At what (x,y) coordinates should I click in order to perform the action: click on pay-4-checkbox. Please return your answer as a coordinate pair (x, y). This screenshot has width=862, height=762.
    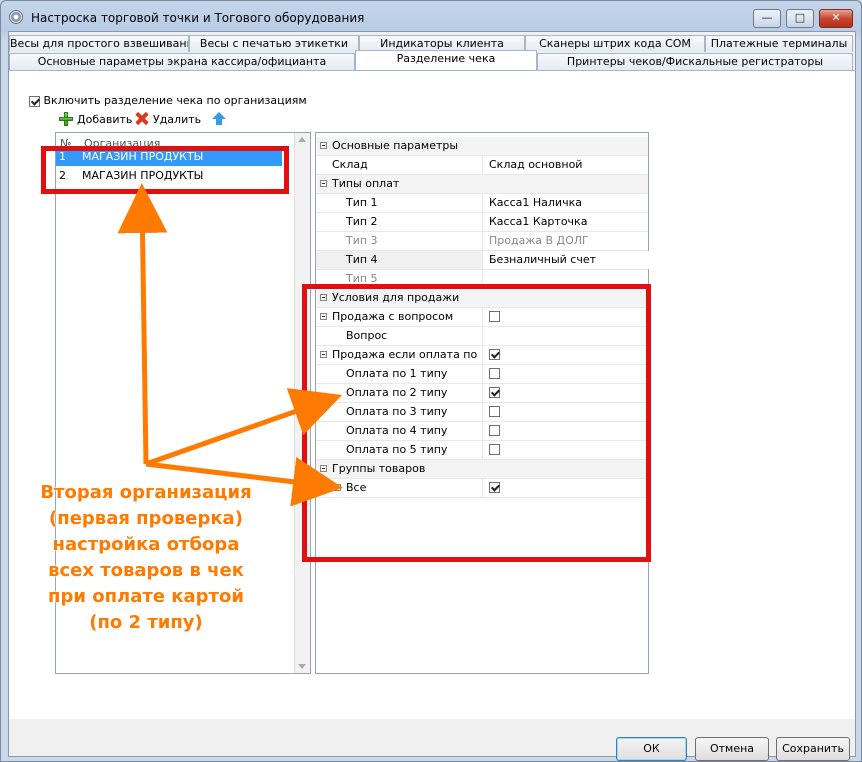
    Looking at the image, I should click on (494, 430).